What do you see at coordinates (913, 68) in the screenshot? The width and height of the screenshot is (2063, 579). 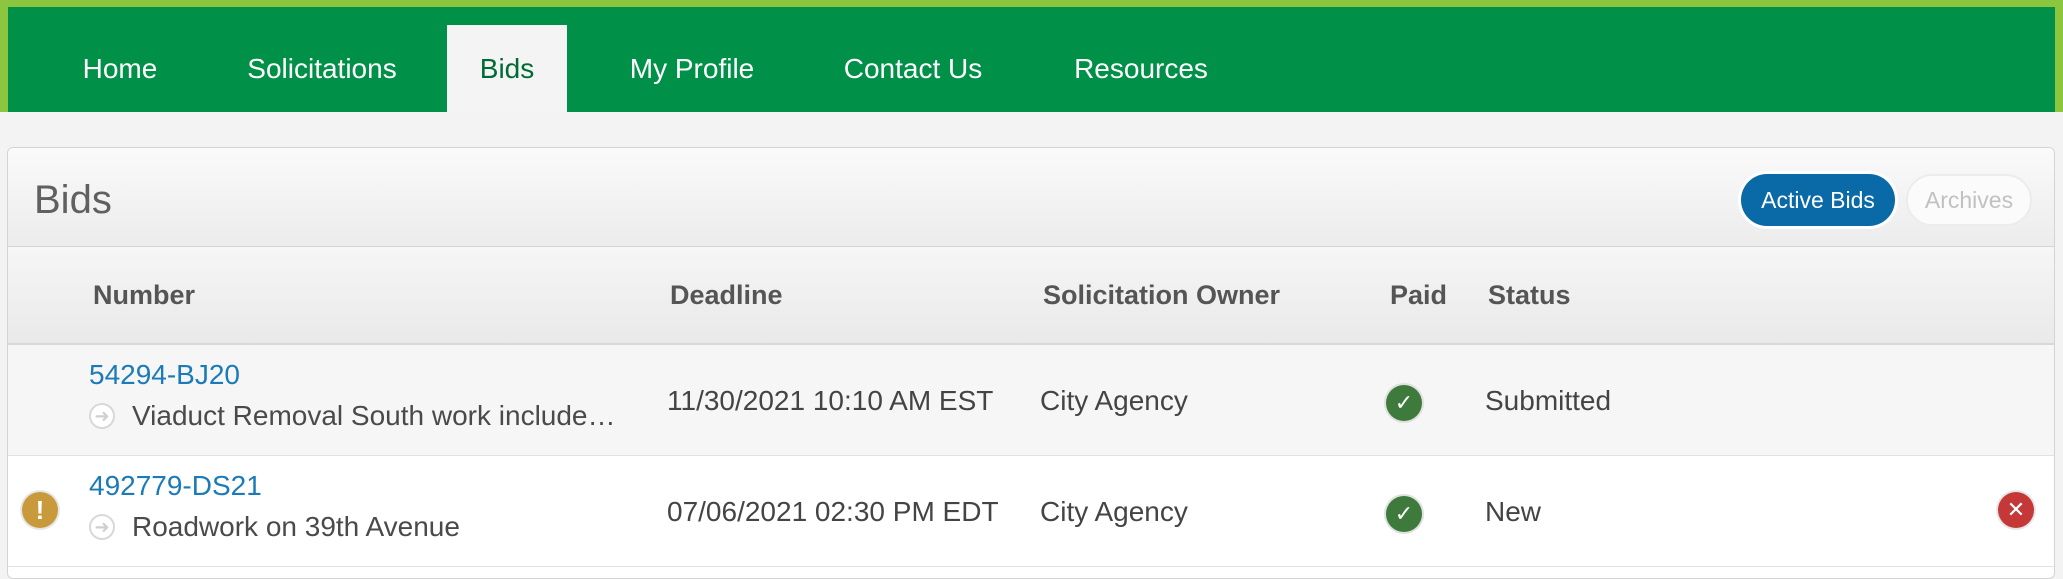 I see `nav-item-contact-us: Contact Us` at bounding box center [913, 68].